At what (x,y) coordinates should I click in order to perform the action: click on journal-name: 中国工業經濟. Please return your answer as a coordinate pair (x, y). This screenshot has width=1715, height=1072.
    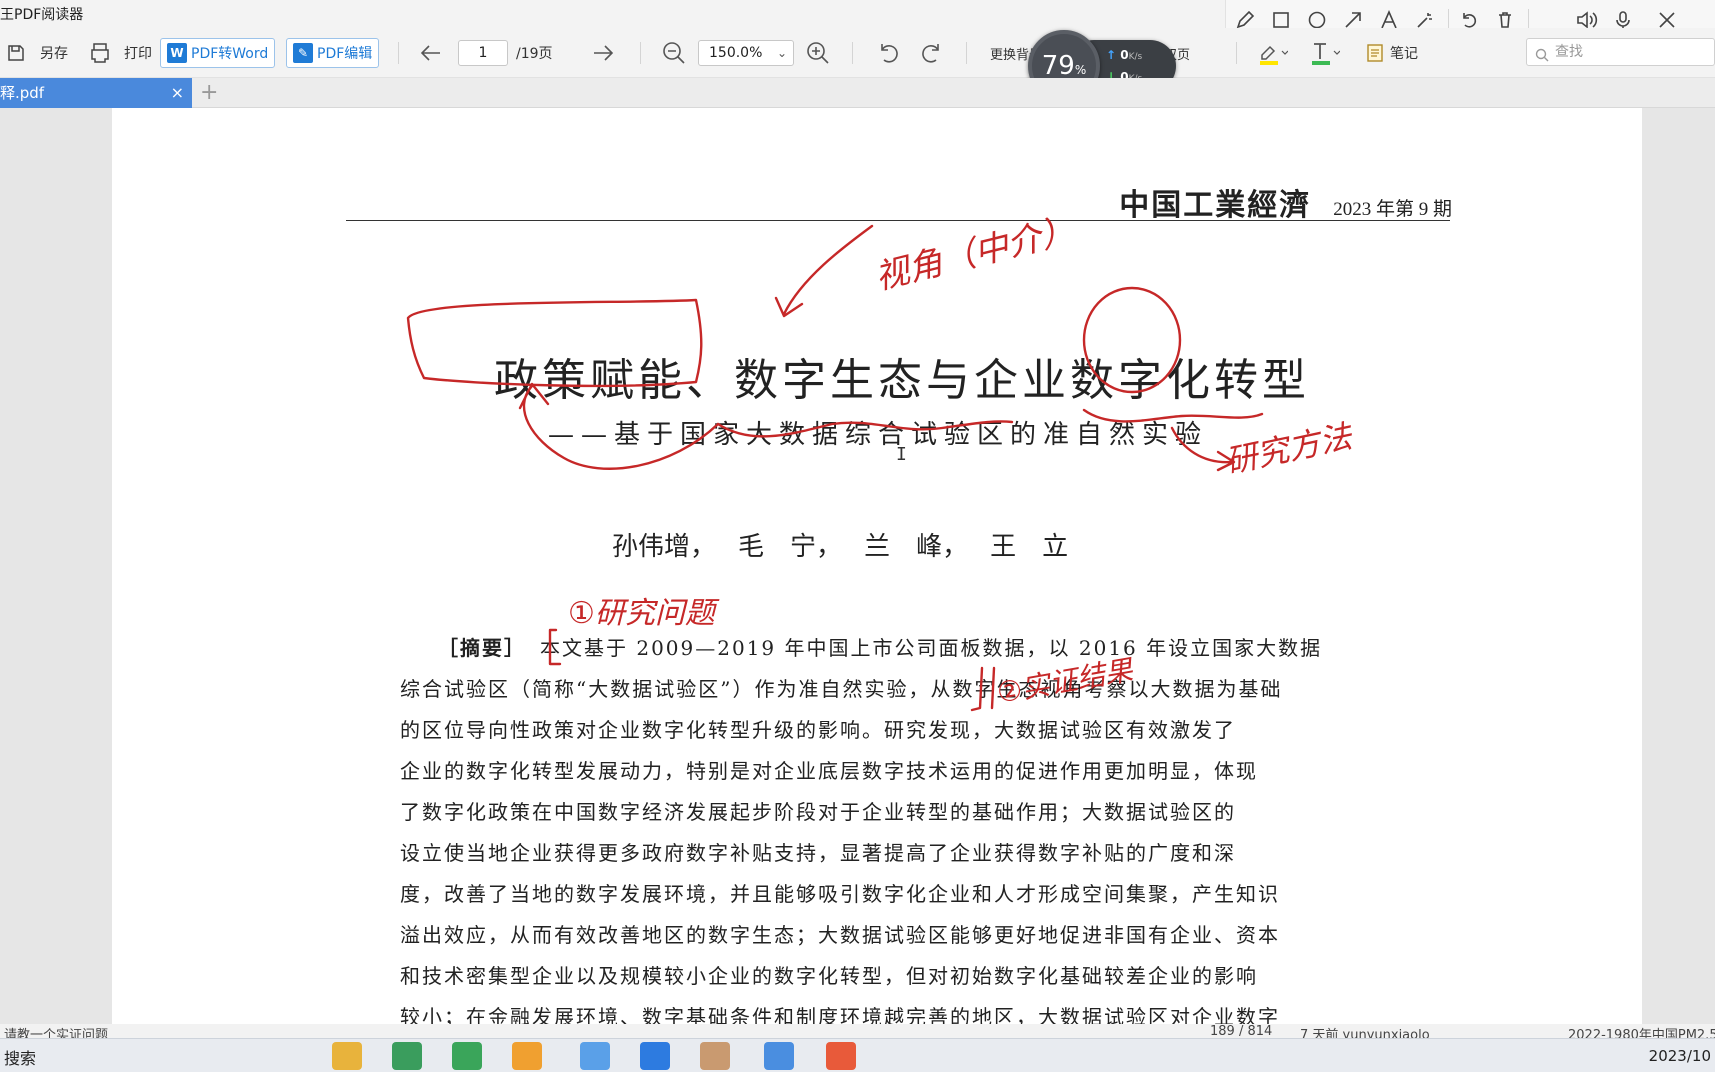
    Looking at the image, I should click on (1215, 205).